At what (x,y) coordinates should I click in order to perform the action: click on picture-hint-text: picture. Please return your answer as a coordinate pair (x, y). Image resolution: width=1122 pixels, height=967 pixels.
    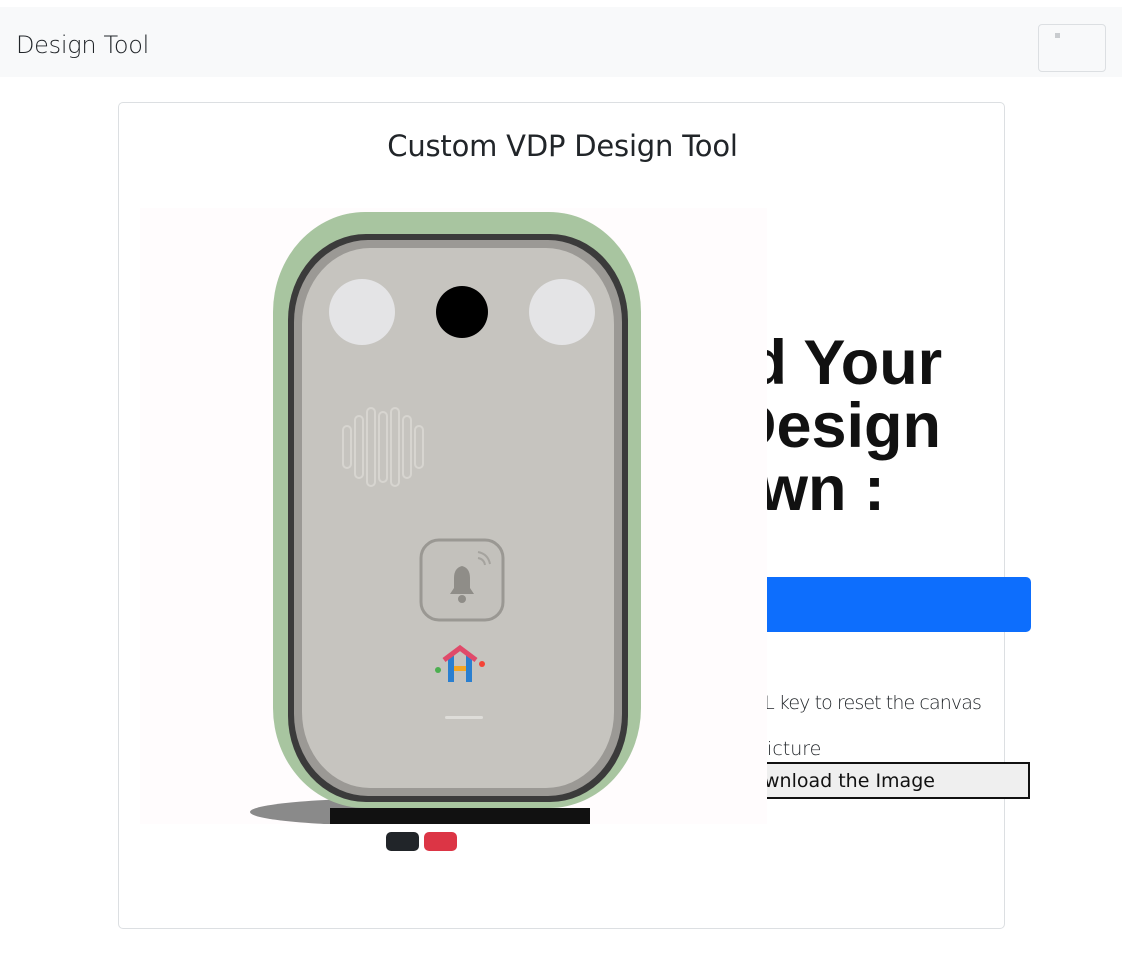
    Looking at the image, I should click on (794, 749).